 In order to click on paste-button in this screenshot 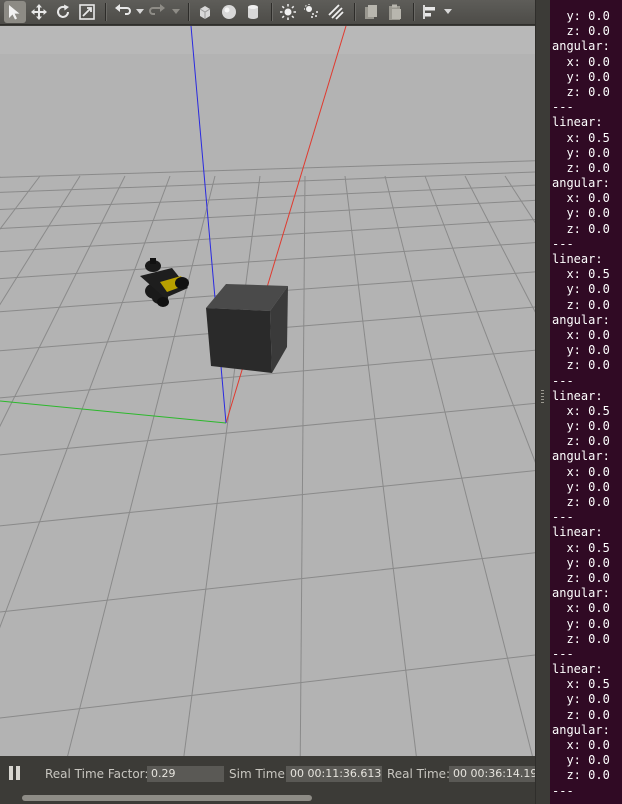, I will do `click(395, 12)`.